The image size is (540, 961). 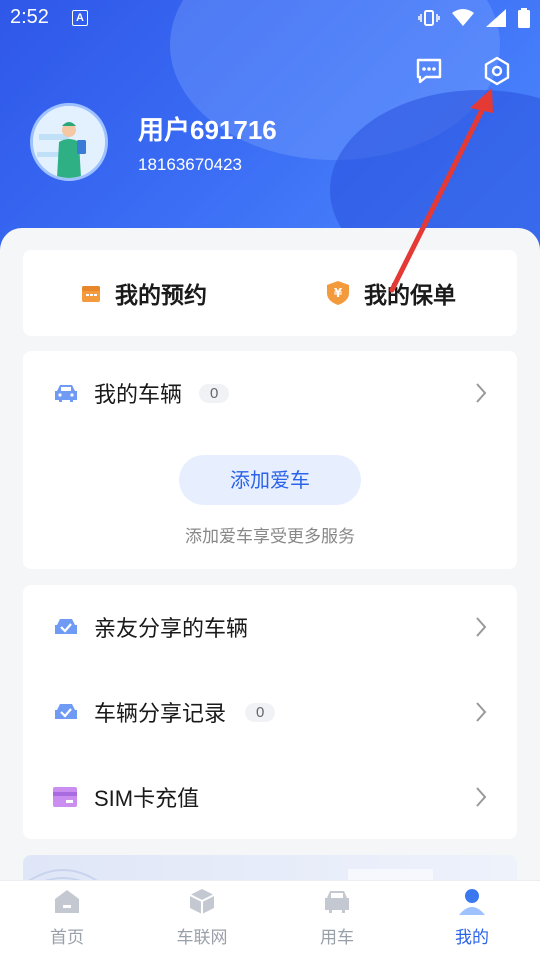 What do you see at coordinates (337, 921) in the screenshot?
I see `tab-use-car: 用车` at bounding box center [337, 921].